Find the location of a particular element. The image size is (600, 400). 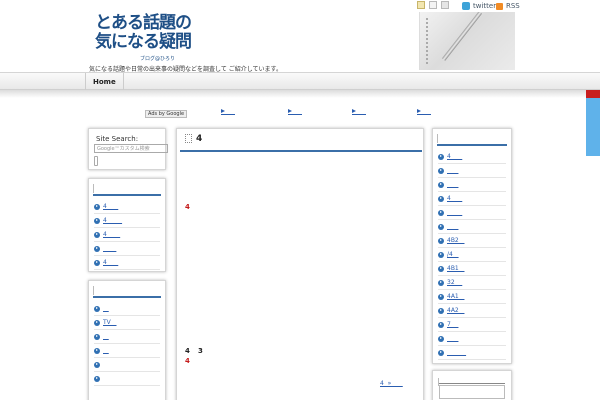

rss-icon is located at coordinates (499, 6).